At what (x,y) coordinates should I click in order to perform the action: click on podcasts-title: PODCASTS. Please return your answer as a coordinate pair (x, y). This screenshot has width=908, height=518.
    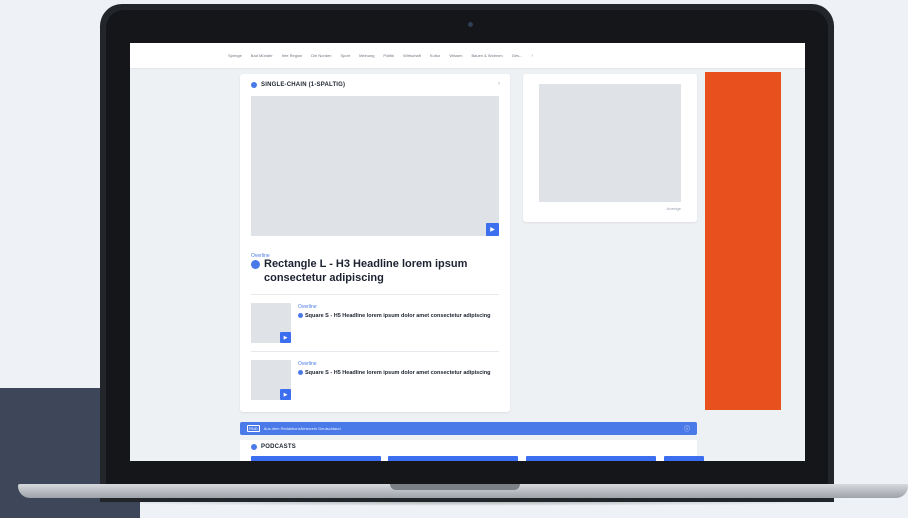
    Looking at the image, I should click on (278, 447).